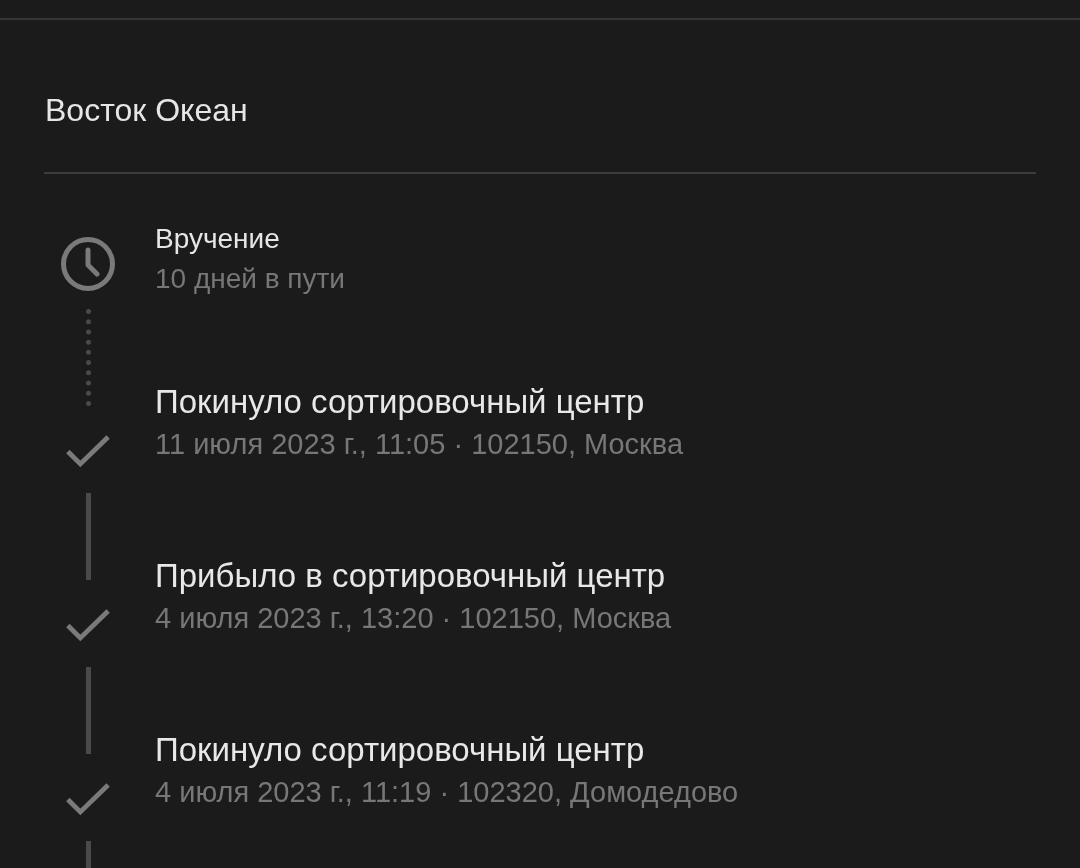 The height and width of the screenshot is (868, 1080). Describe the element at coordinates (147, 110) in the screenshot. I see `sender-title: Восток Океан` at that location.